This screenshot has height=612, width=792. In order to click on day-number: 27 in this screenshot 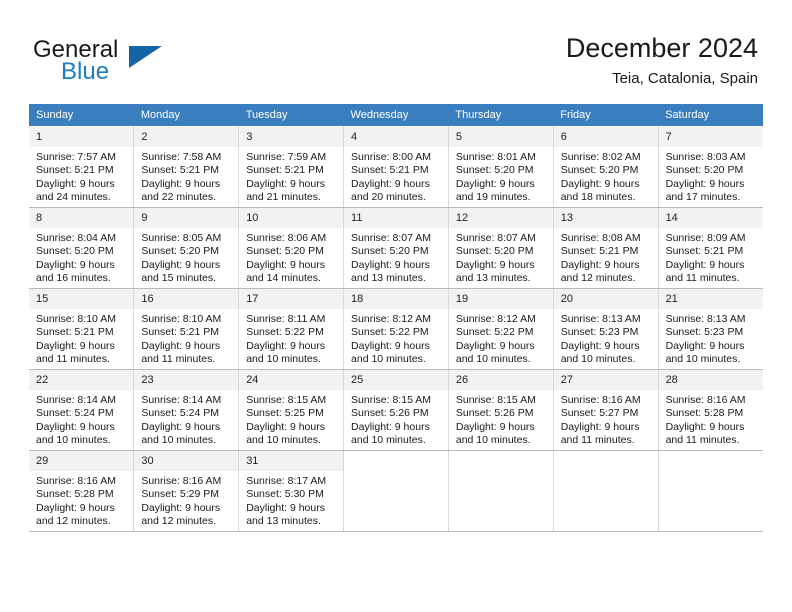, I will do `click(605, 380)`.